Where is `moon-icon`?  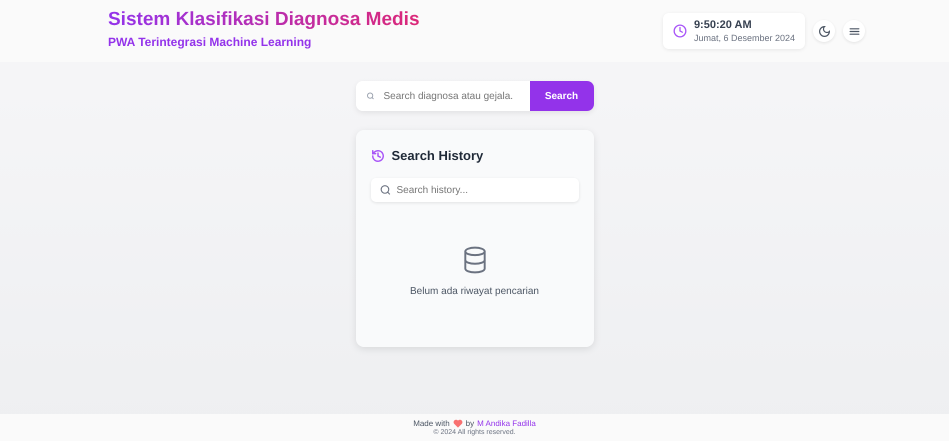
moon-icon is located at coordinates (824, 31).